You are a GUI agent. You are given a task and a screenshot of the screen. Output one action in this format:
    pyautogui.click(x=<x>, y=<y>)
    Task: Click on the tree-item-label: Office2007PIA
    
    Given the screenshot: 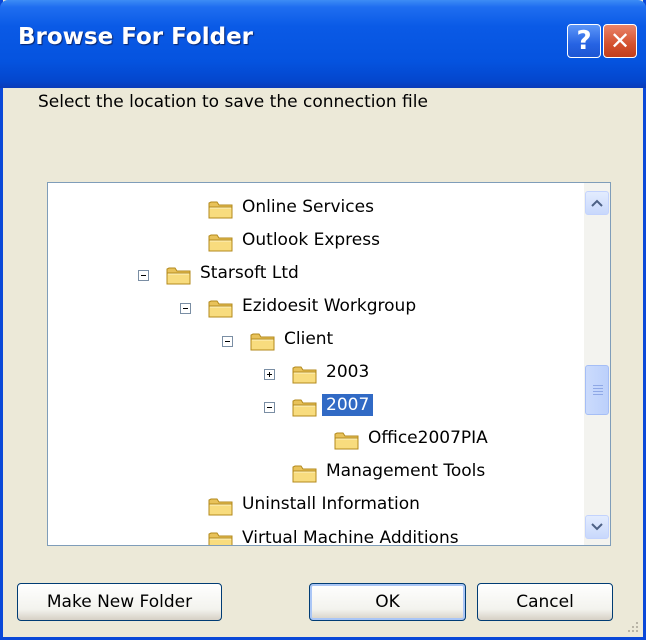 What is the action you would take?
    pyautogui.click(x=428, y=438)
    